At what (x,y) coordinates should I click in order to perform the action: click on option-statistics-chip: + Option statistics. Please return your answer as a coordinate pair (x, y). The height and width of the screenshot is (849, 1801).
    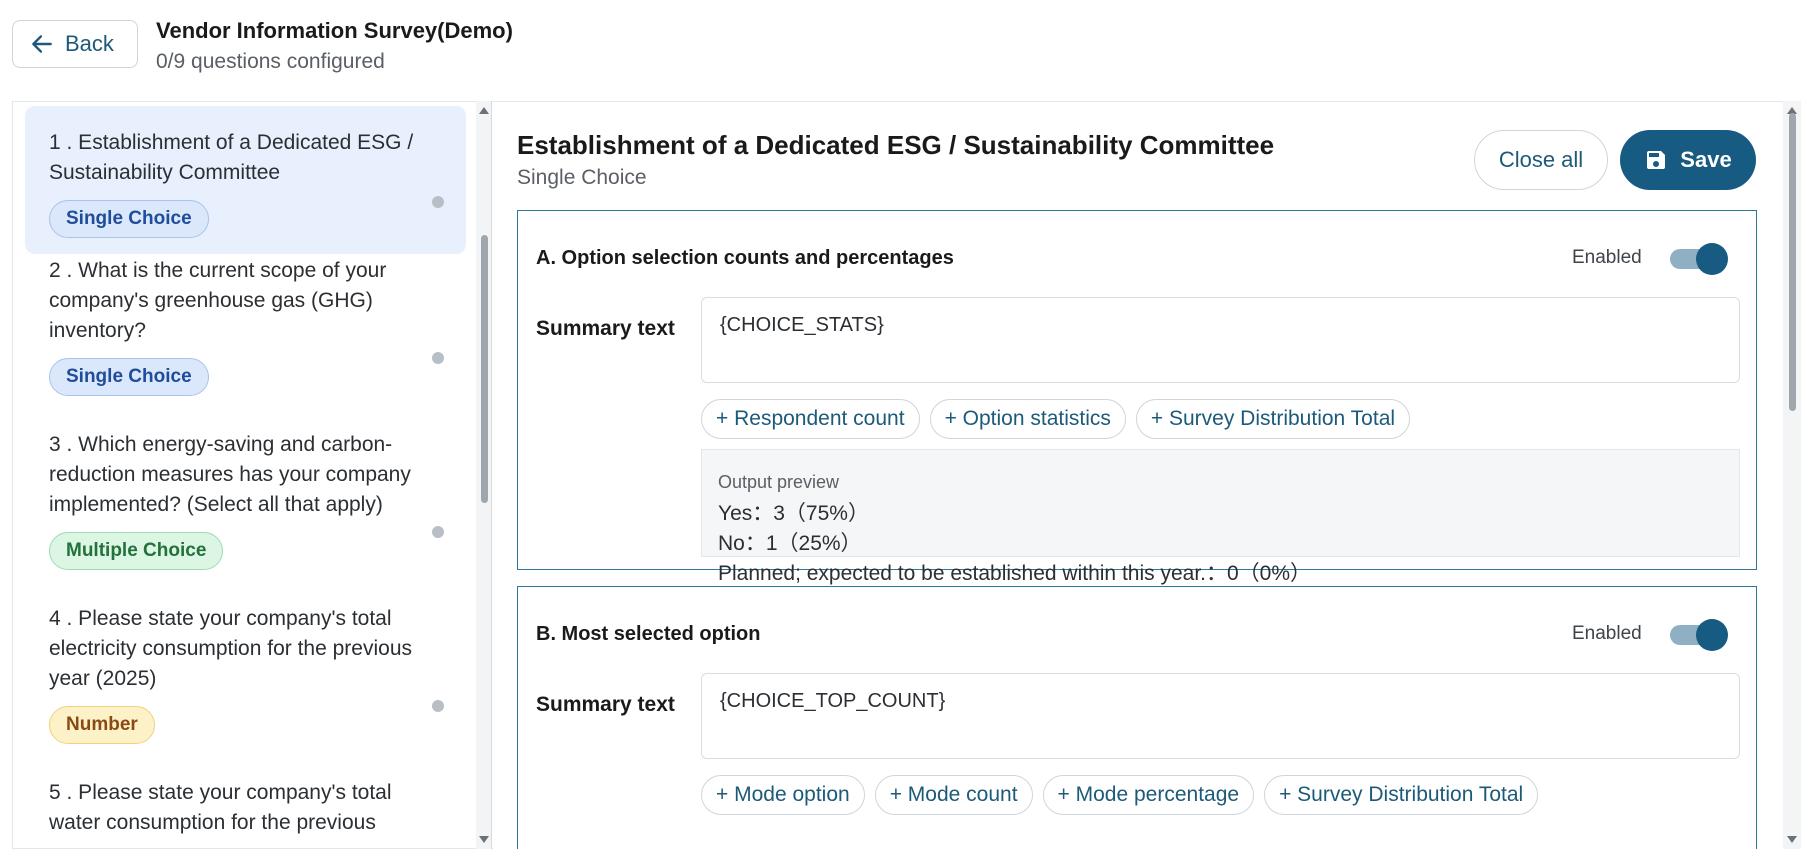
    Looking at the image, I should click on (1027, 419).